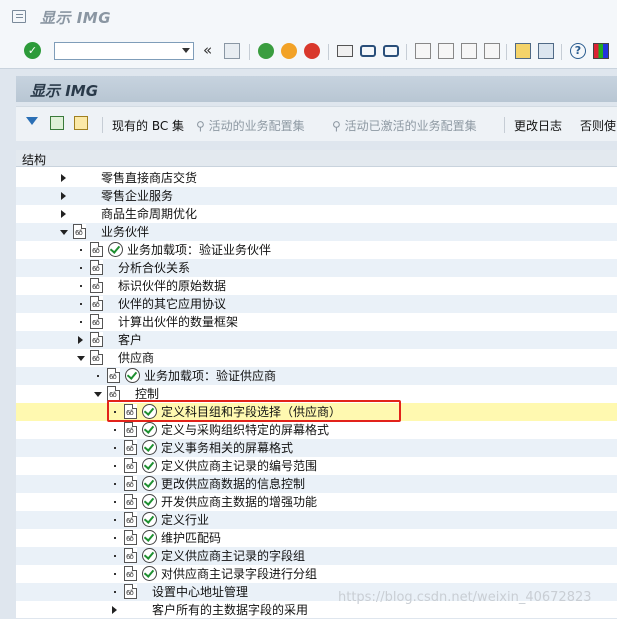 Image resolution: width=617 pixels, height=619 pixels. What do you see at coordinates (308, 17) in the screenshot?
I see `window-title-bar: 显示 IMG` at bounding box center [308, 17].